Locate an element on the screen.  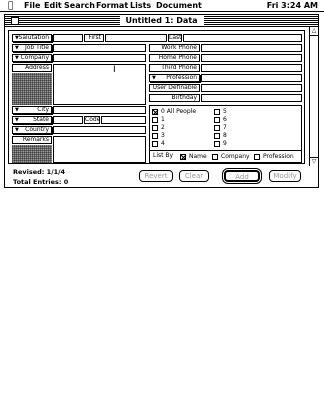
country-popup: ▼ Country is located at coordinates (32, 130).